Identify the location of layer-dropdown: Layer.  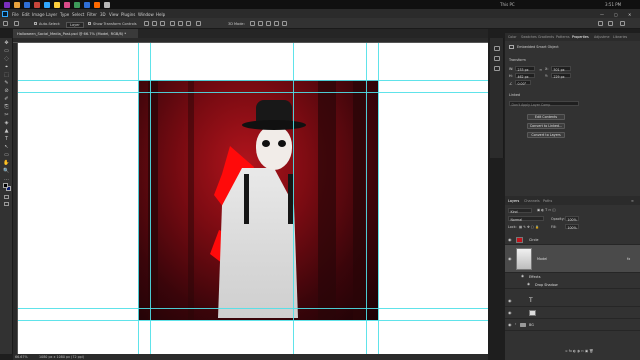
(75, 24).